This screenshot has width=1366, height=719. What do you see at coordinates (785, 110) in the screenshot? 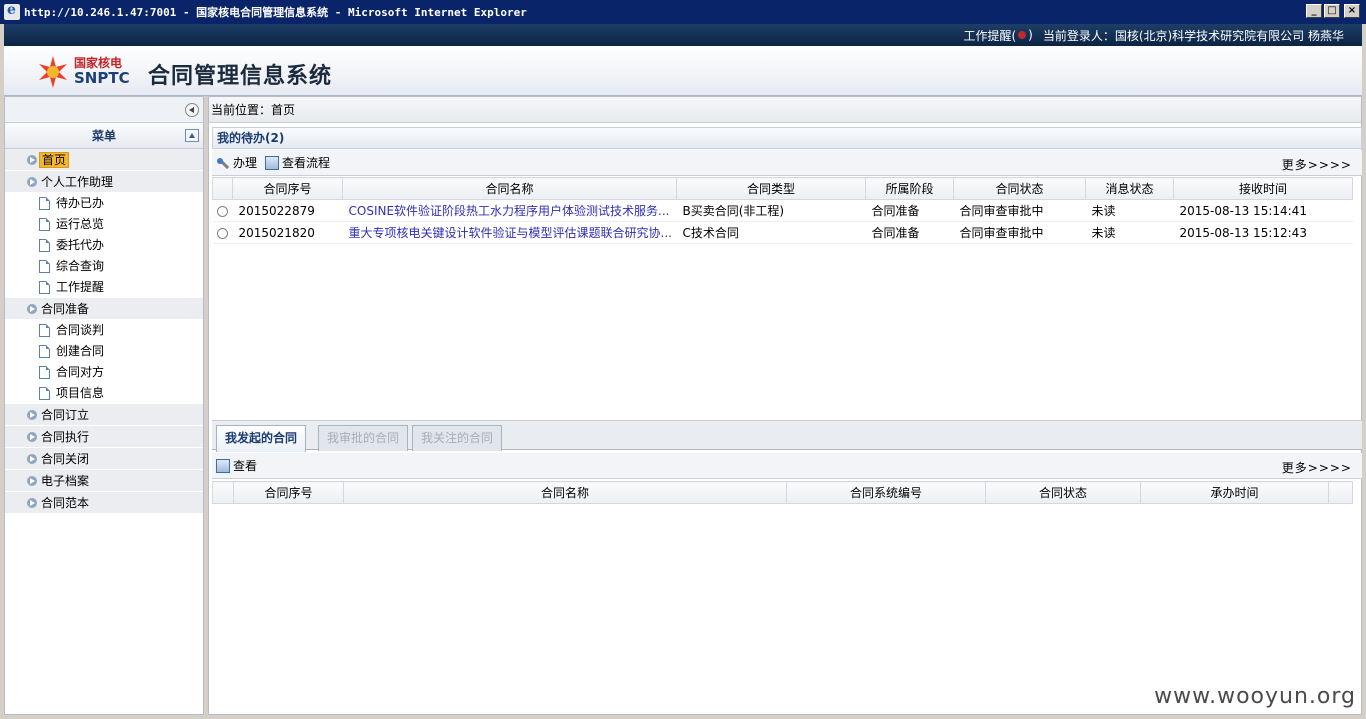
I see `breadcrumb: 当前位置：首页` at bounding box center [785, 110].